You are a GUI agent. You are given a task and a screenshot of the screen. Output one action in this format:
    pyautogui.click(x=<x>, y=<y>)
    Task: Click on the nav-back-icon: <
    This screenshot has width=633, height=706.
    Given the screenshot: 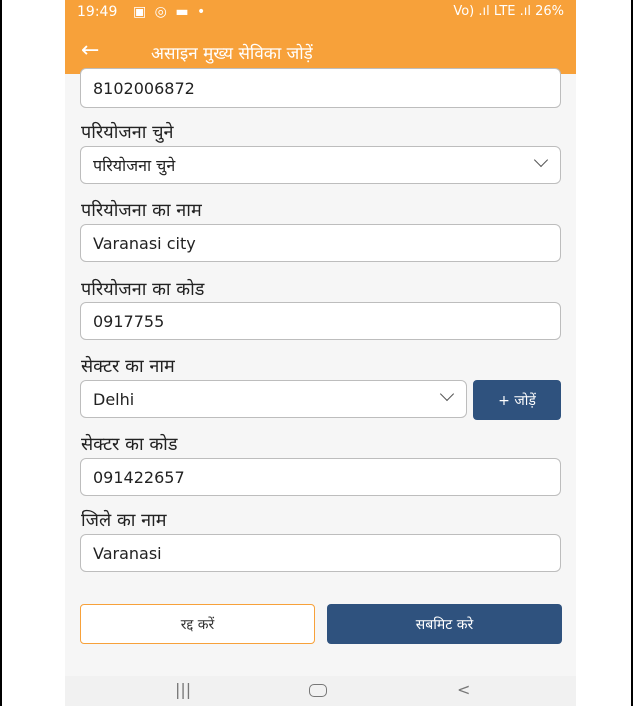 What is the action you would take?
    pyautogui.click(x=463, y=689)
    